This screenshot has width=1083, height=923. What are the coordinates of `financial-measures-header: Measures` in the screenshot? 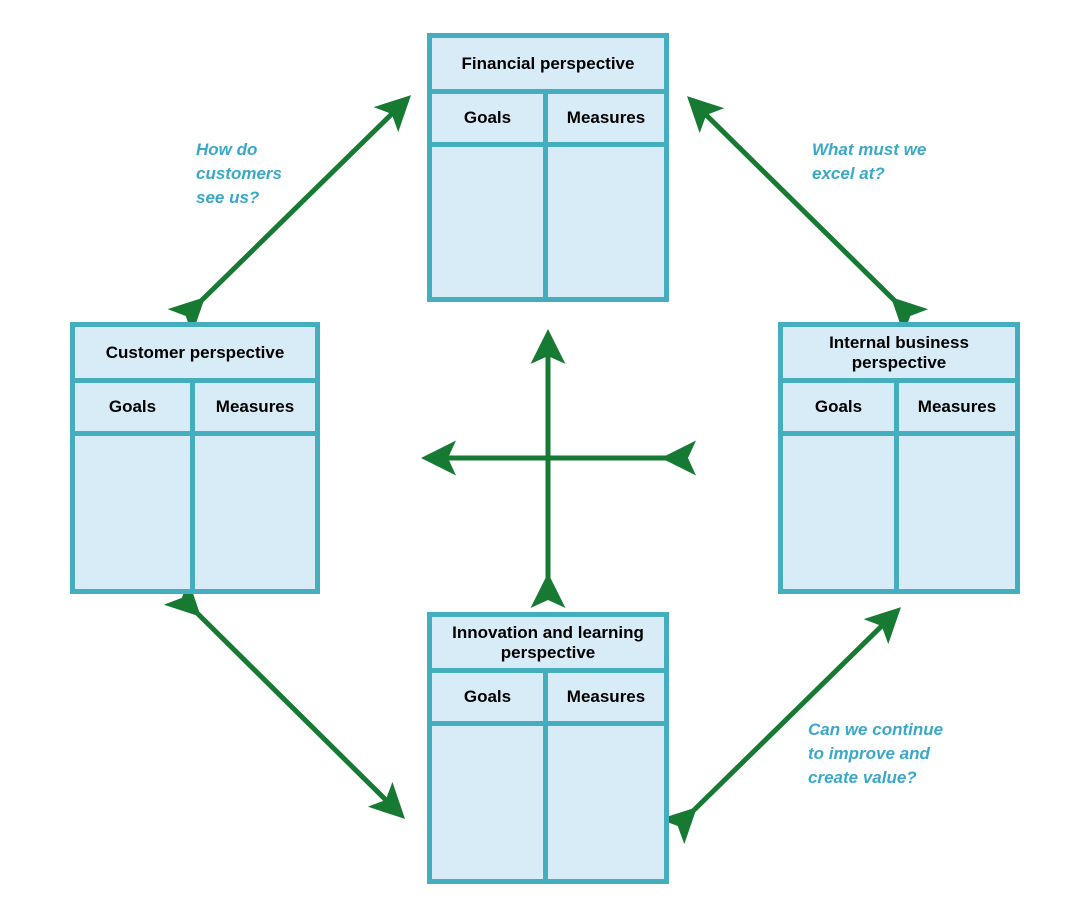 It's located at (606, 118).